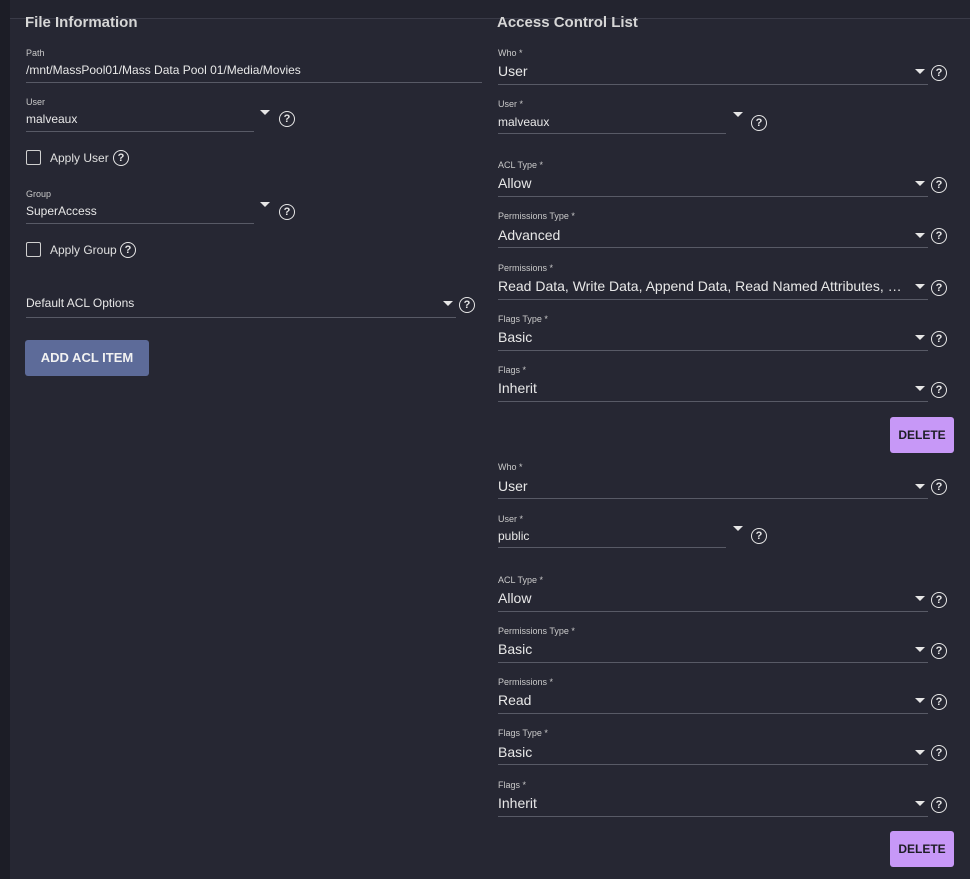 The height and width of the screenshot is (879, 970). I want to click on acl-2-user-select: User * public, so click(612, 532).